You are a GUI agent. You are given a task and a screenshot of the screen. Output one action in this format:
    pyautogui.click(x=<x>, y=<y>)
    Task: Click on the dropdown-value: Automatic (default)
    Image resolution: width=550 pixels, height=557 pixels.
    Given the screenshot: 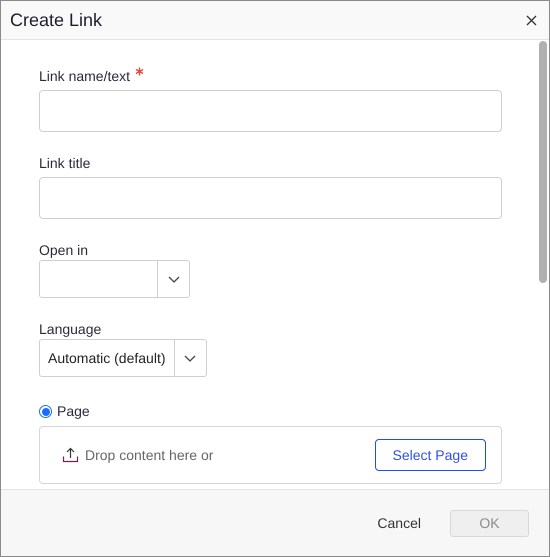 What is the action you would take?
    pyautogui.click(x=107, y=358)
    